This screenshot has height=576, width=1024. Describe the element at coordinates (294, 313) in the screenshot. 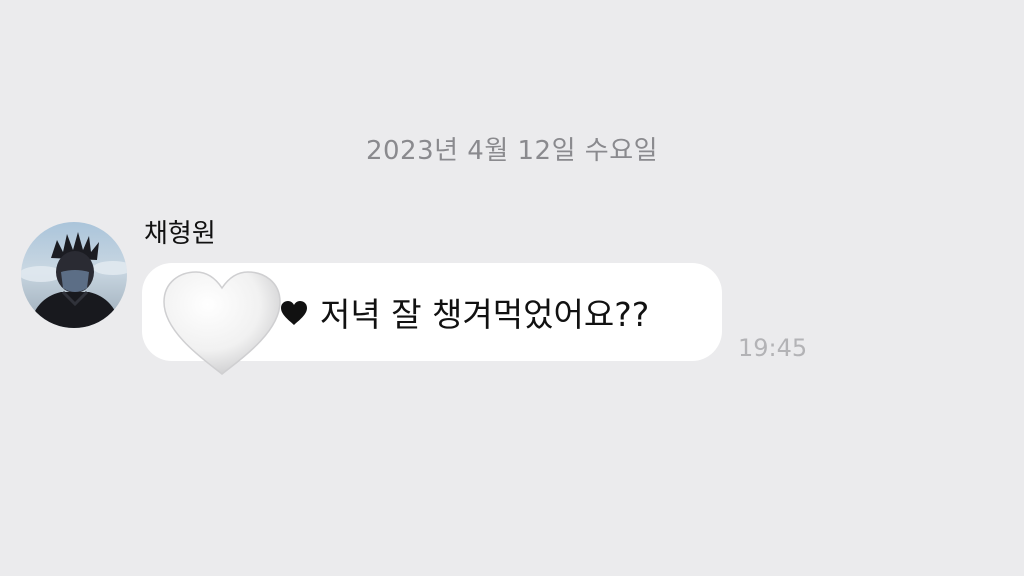

I see `black-heart-icon` at that location.